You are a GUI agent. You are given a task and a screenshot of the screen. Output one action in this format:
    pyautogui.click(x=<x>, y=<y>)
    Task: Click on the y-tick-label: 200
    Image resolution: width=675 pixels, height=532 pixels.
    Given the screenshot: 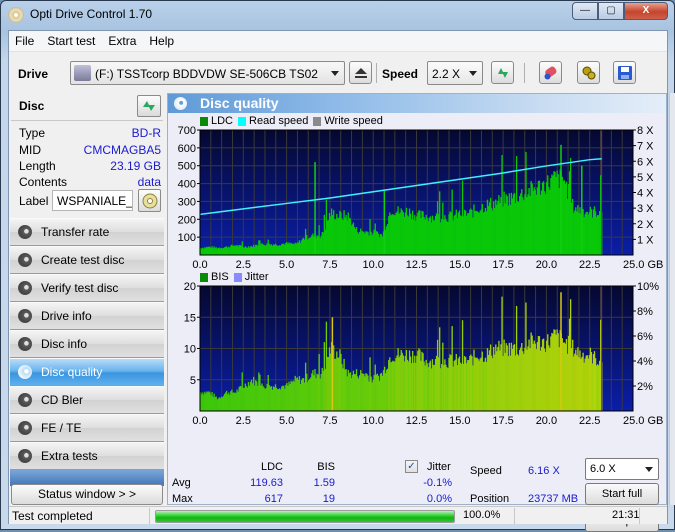 What is the action you would take?
    pyautogui.click(x=187, y=220)
    